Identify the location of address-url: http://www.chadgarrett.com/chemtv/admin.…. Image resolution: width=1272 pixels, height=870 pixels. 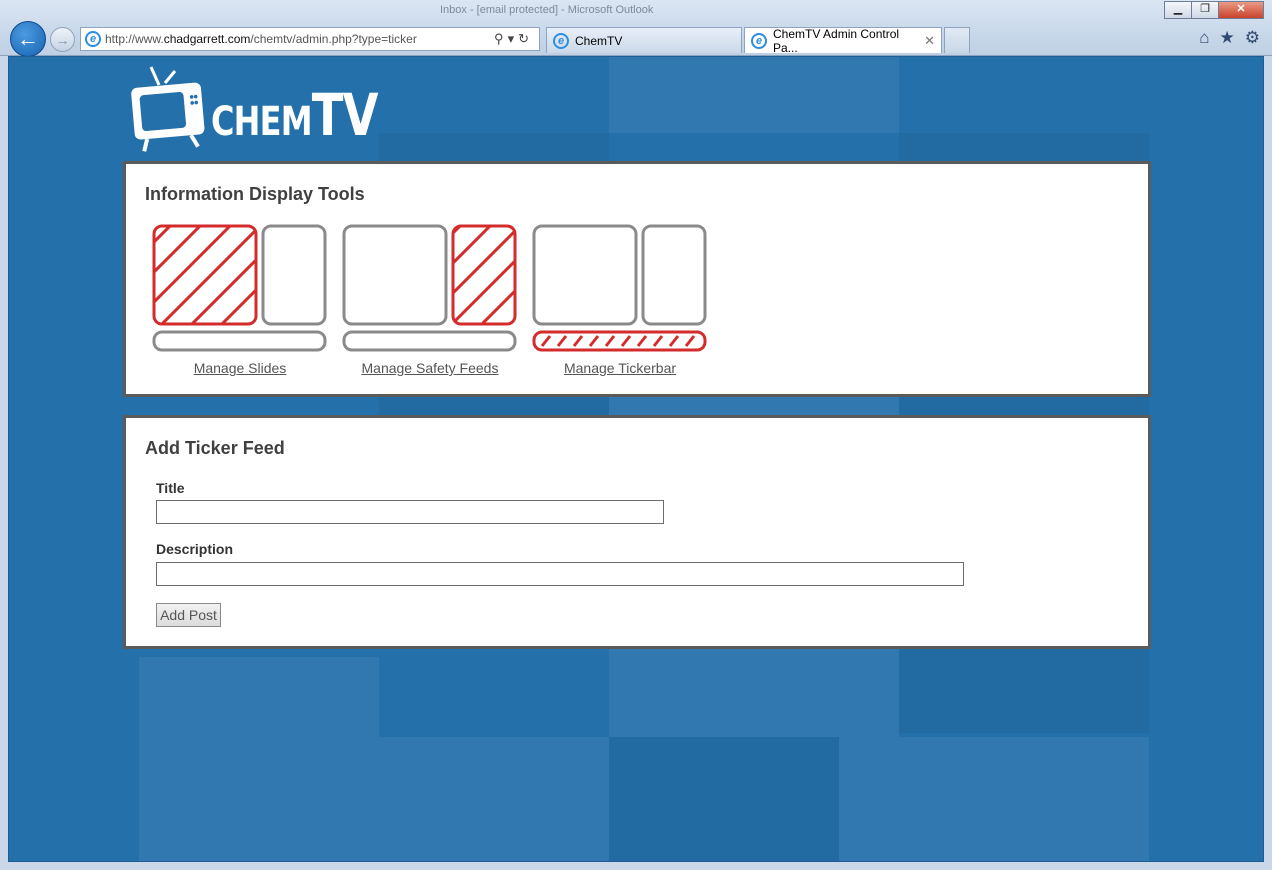
(261, 39).